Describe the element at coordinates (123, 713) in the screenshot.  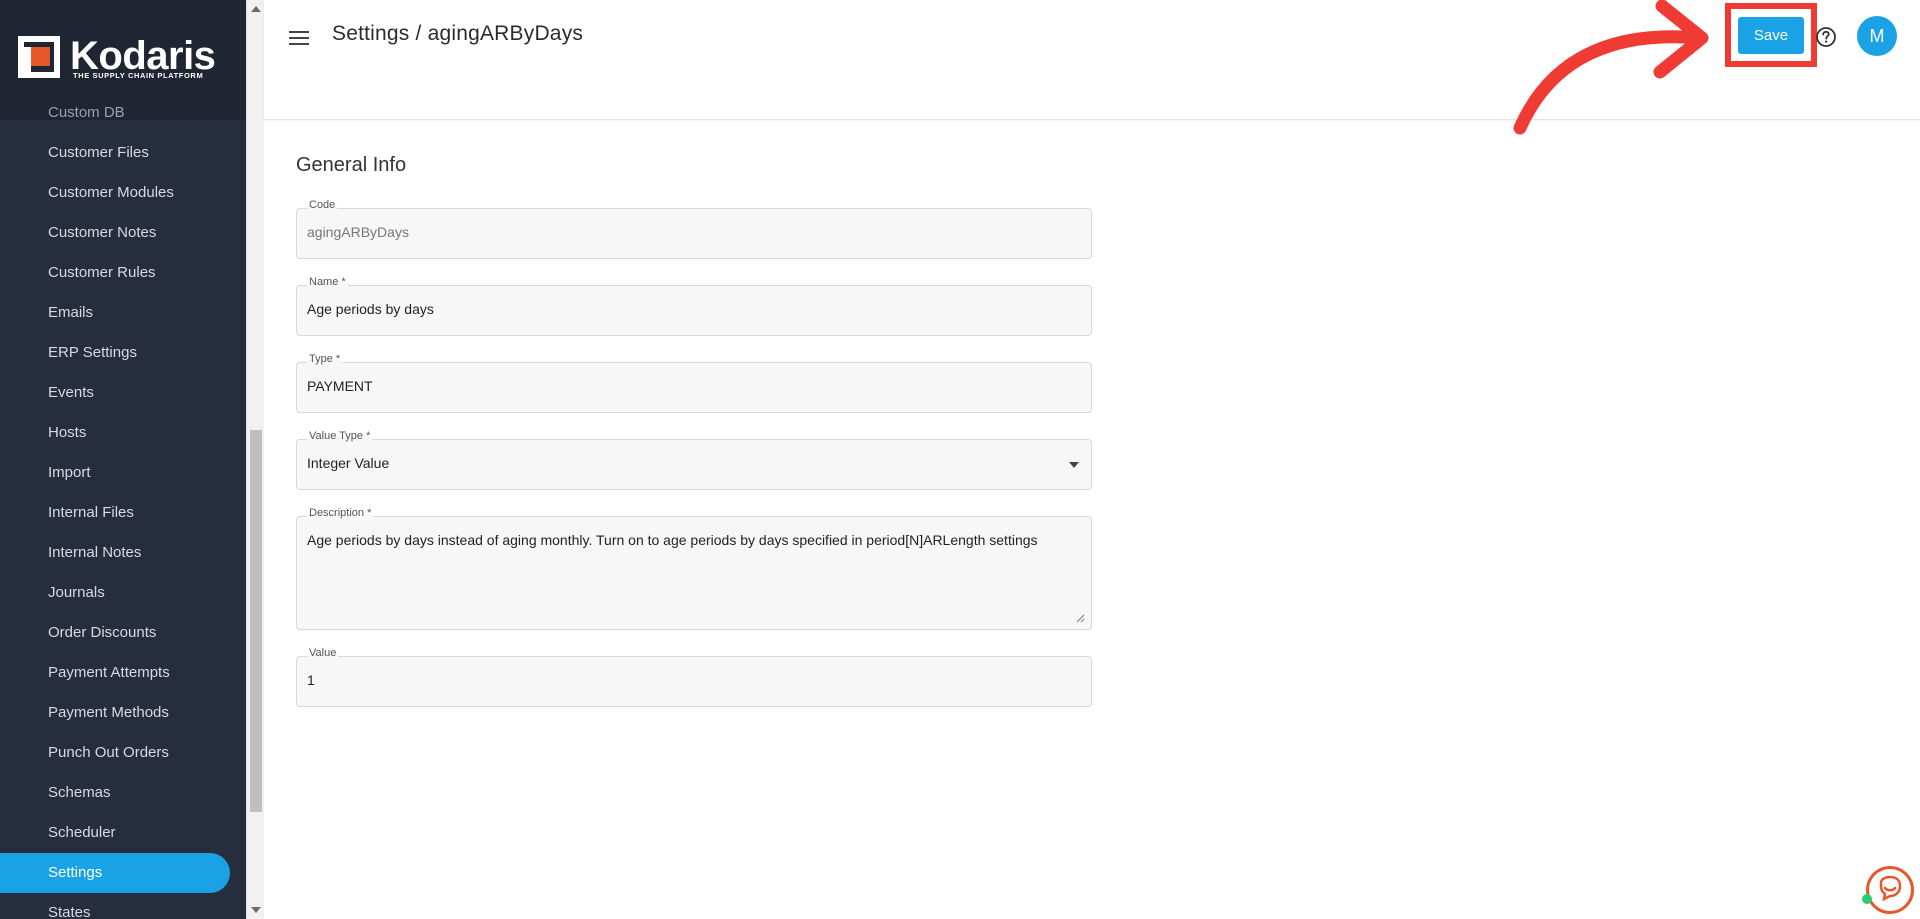
I see `sidebar-item-payment-methods: Payment Methods` at that location.